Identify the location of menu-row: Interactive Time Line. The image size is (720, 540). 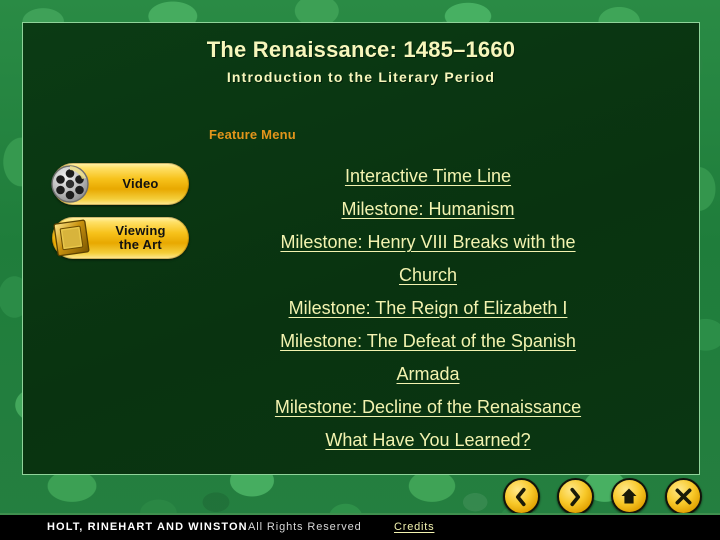
(428, 176).